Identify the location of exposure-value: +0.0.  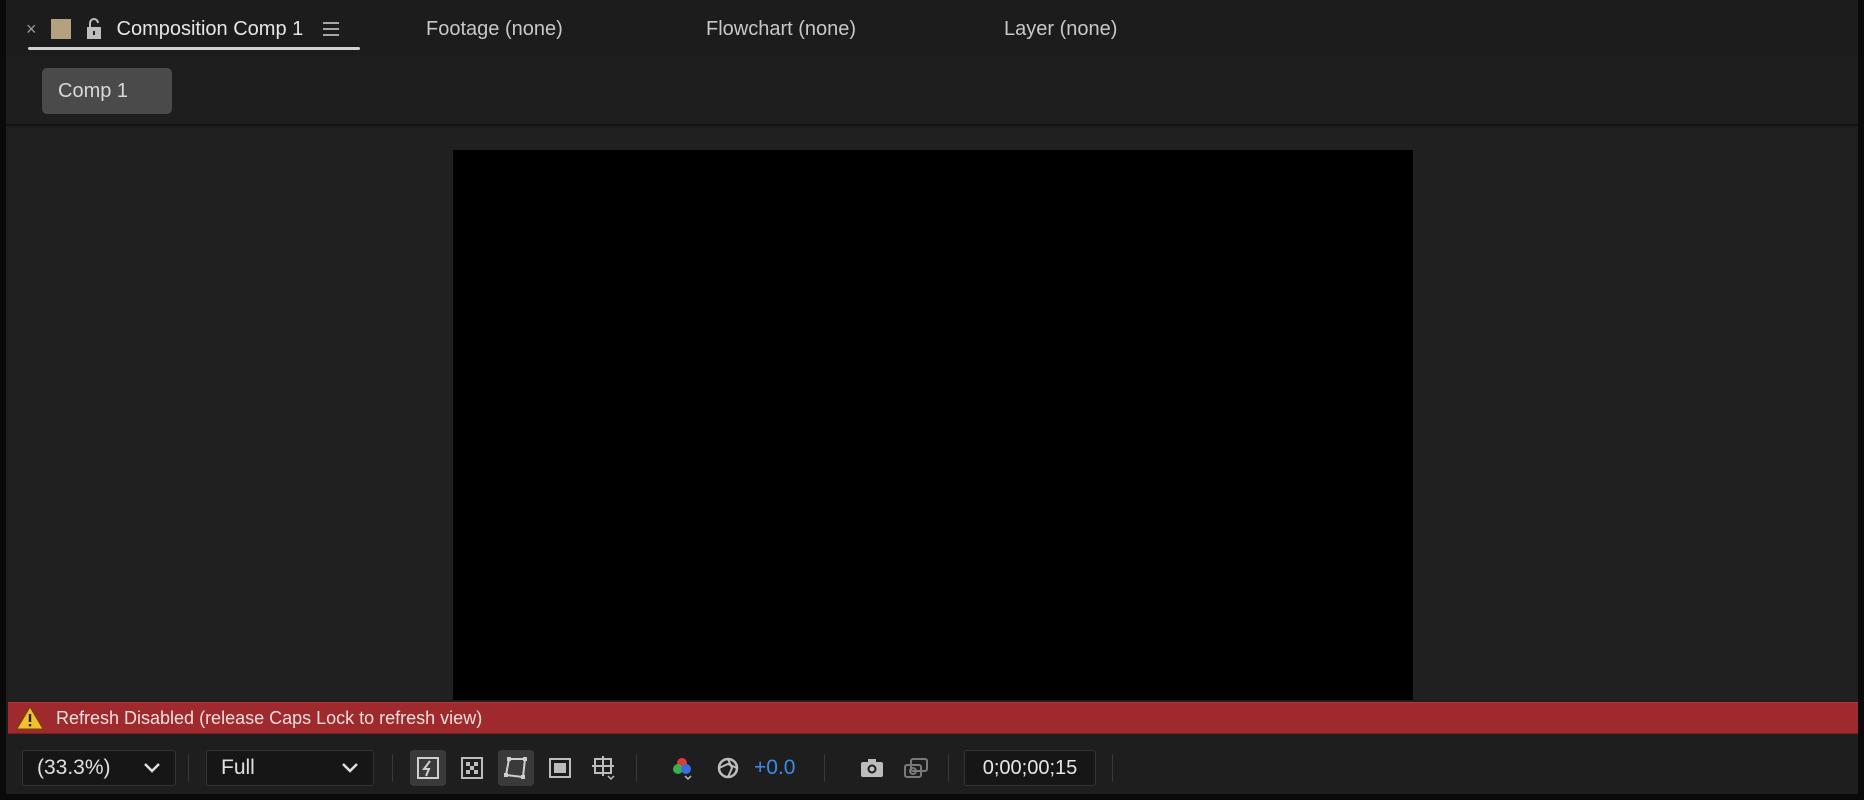
(774, 768).